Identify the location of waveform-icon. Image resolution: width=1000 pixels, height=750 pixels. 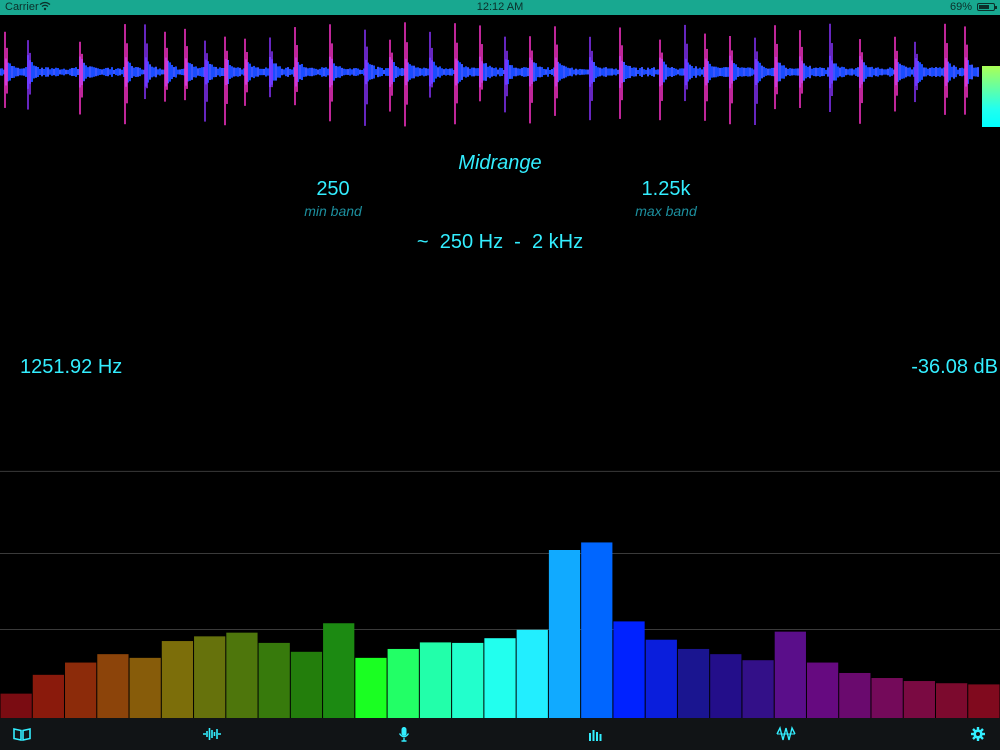
(212, 734).